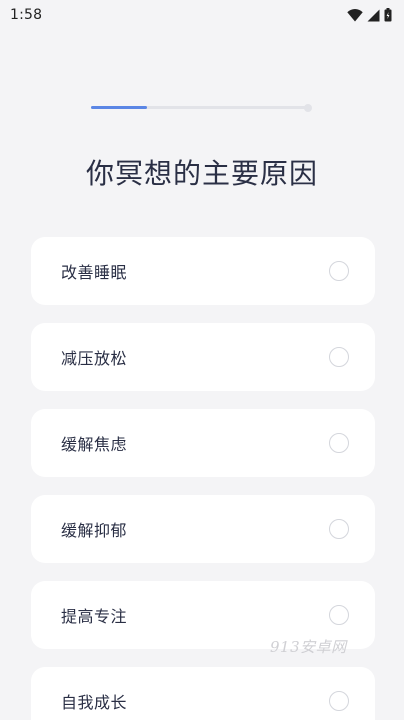  I want to click on option-improve-sleep: 改善睡眠, so click(203, 271).